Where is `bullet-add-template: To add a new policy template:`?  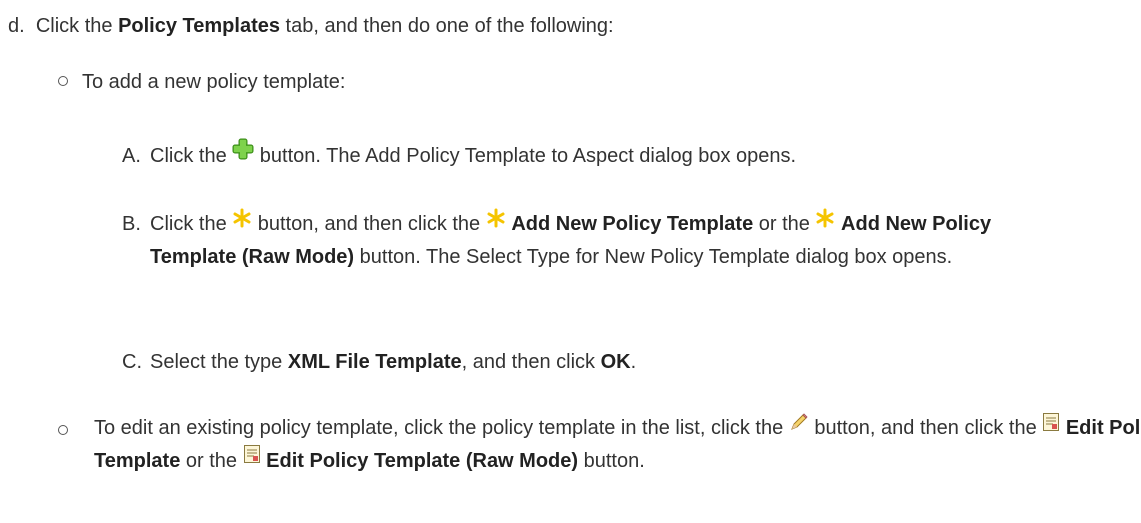 bullet-add-template: To add a new policy template: is located at coordinates (202, 82).